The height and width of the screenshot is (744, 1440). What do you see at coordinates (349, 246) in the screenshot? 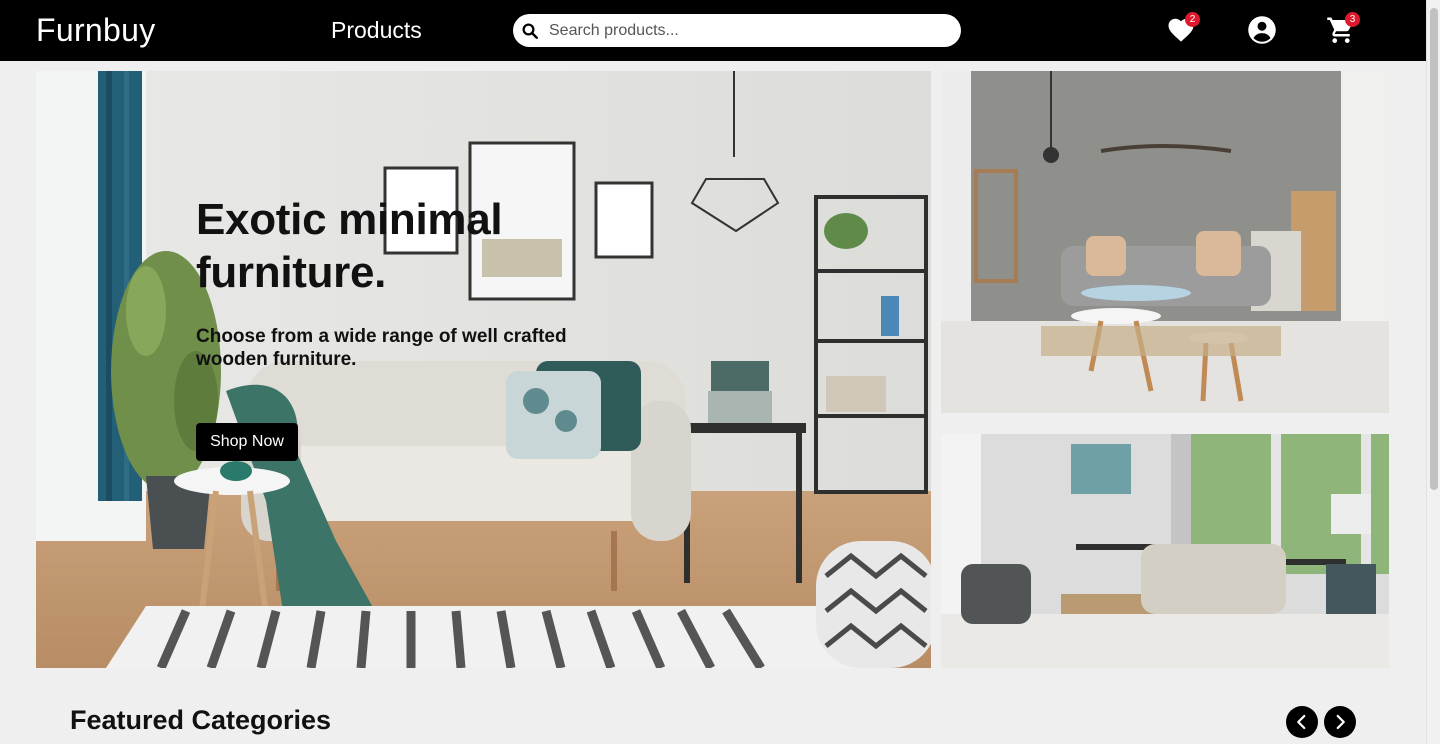
I see `hero-title: Exotic minimal furniture.` at bounding box center [349, 246].